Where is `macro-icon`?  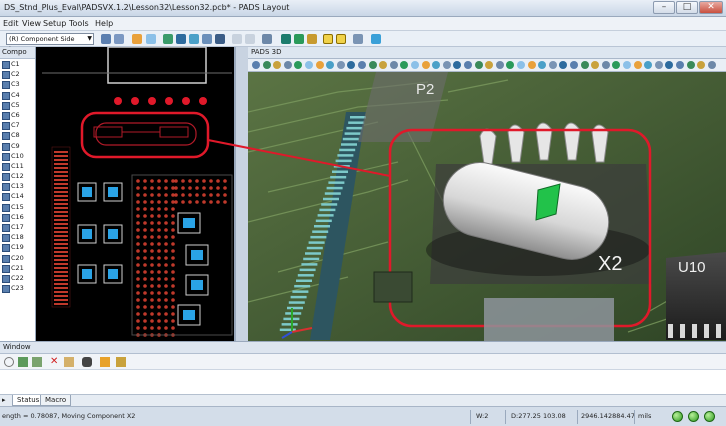
macro-icon is located at coordinates (105, 362).